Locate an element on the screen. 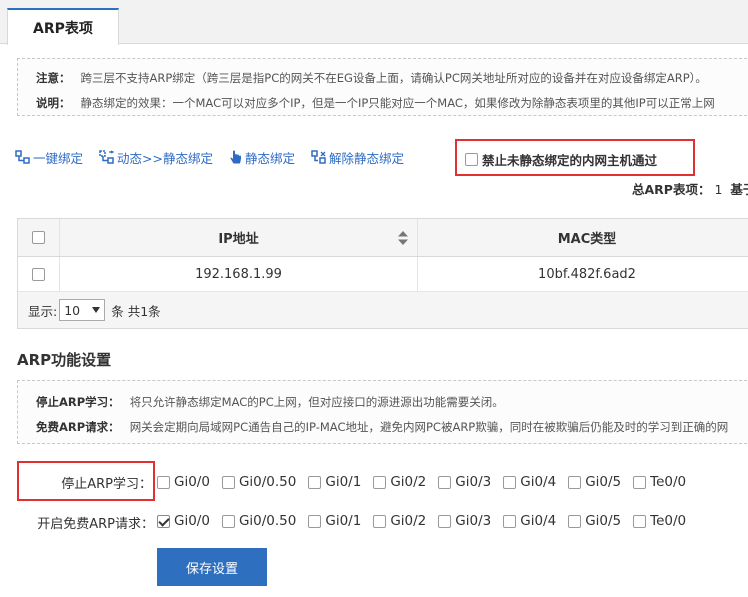 This screenshot has height=597, width=748. column-header-mac: MAC类型 is located at coordinates (583, 237).